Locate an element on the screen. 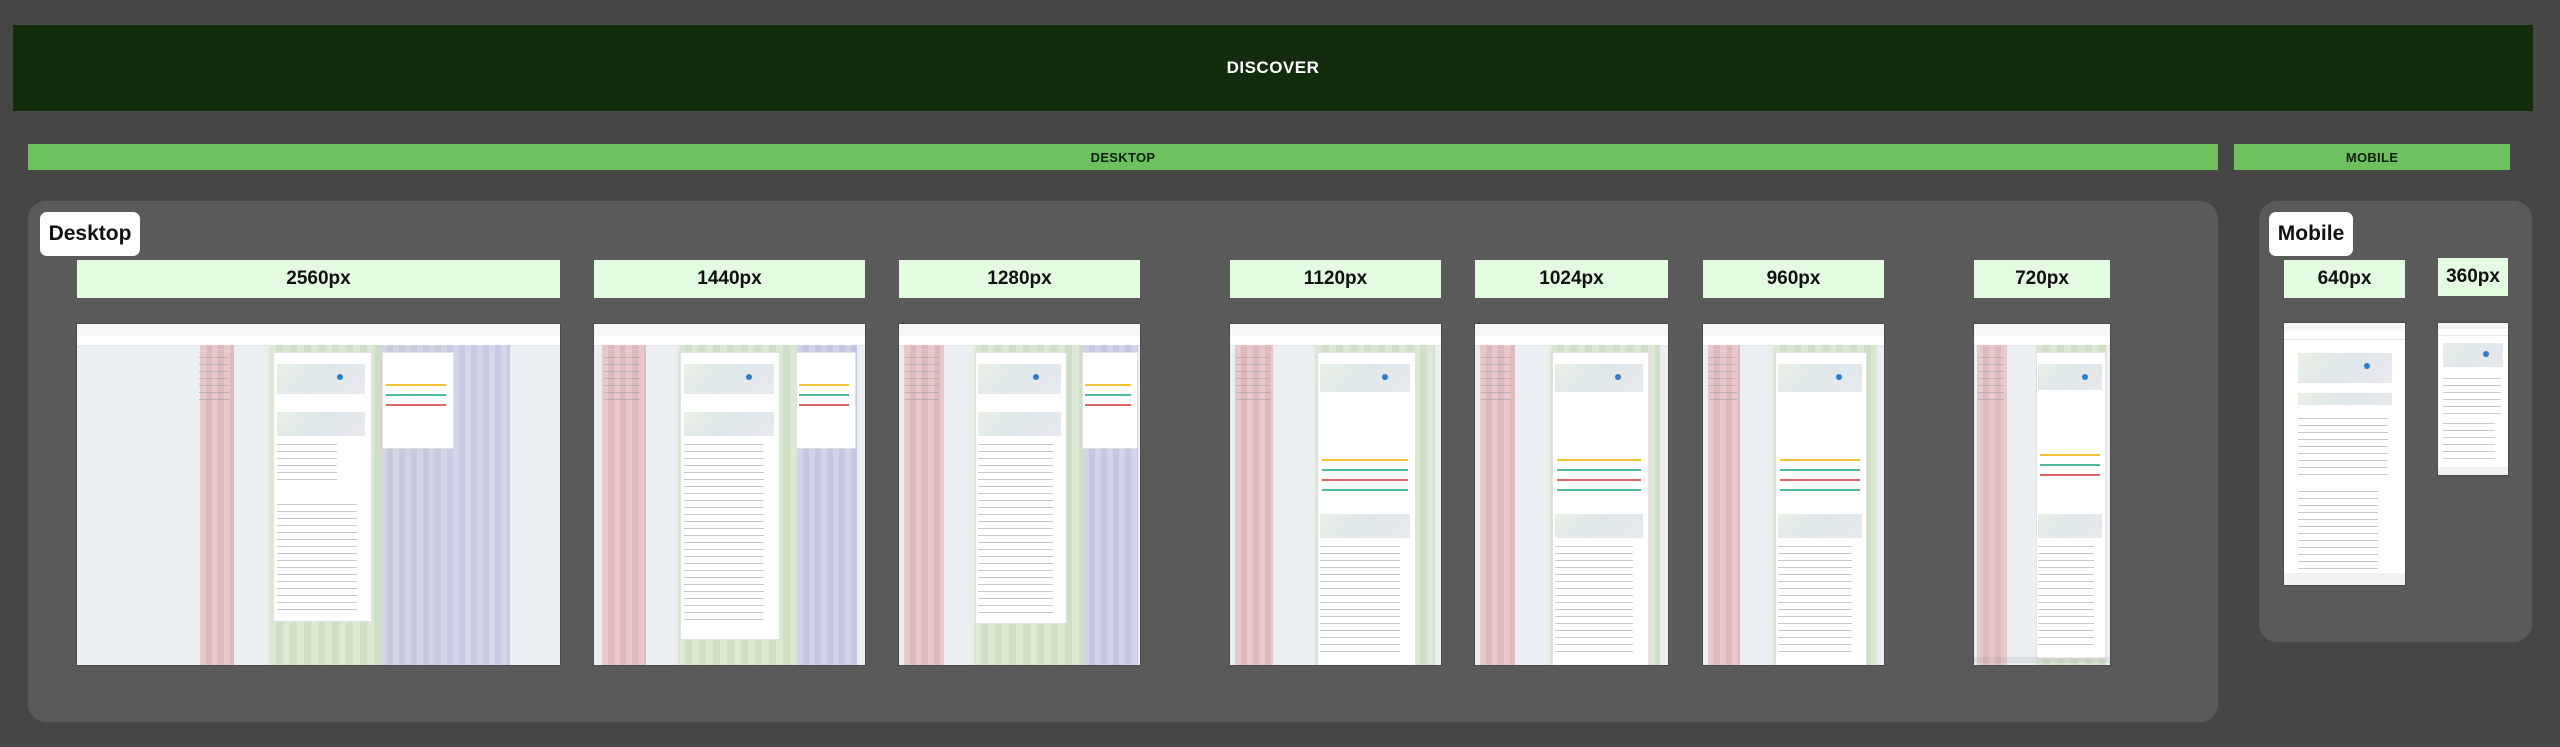  desktop-section-label: DESKTOP is located at coordinates (1123, 157).